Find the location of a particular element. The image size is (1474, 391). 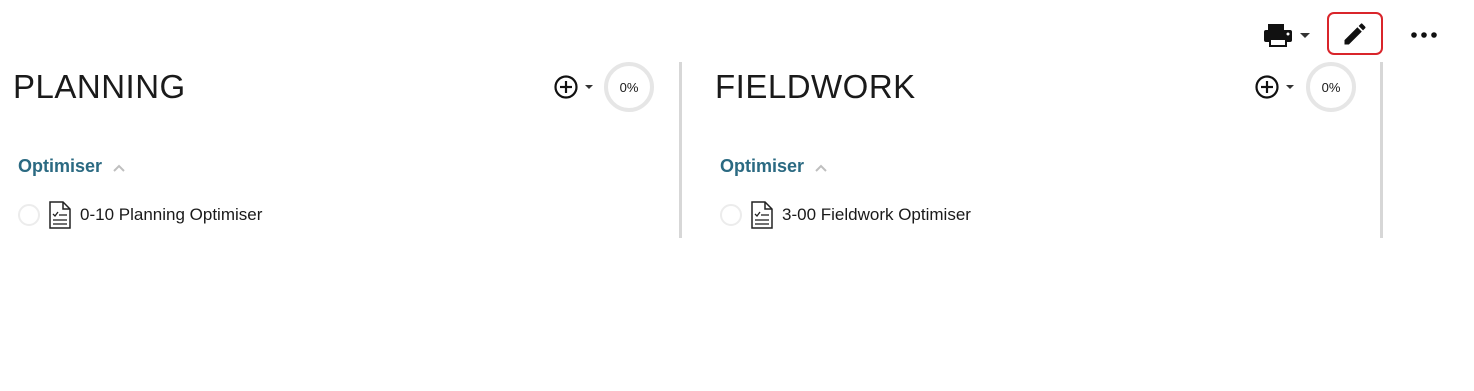

column-title: PLANNING is located at coordinates (99, 86).